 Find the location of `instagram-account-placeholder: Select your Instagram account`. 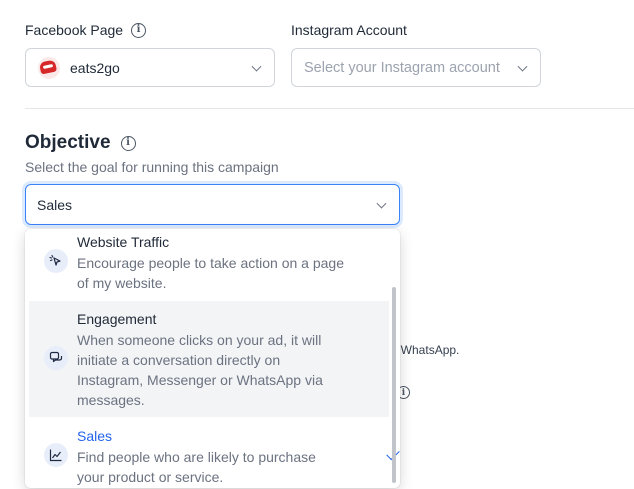

instagram-account-placeholder: Select your Instagram account is located at coordinates (402, 67).